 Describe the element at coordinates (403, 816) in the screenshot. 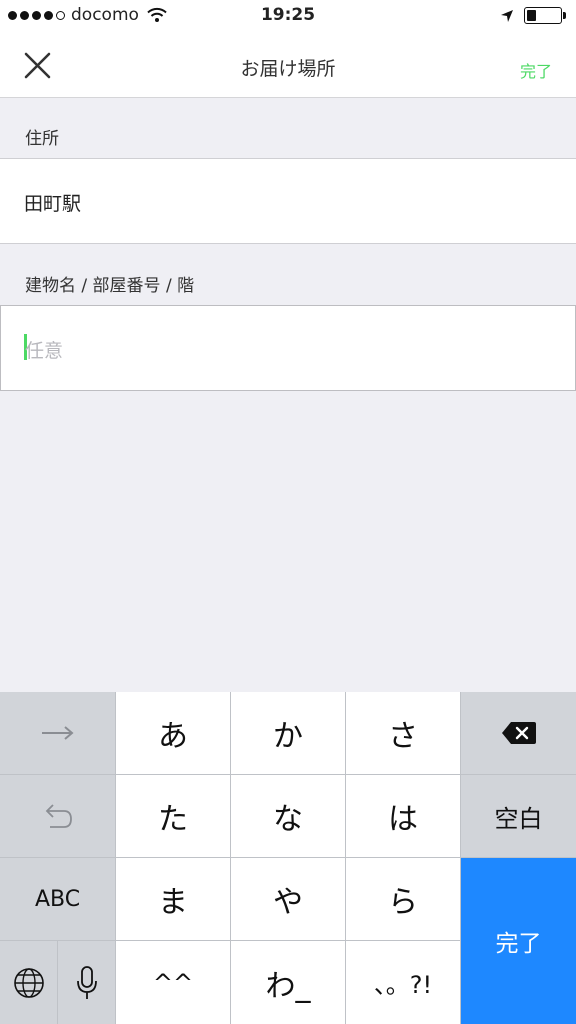

I see `key-ha: は` at that location.